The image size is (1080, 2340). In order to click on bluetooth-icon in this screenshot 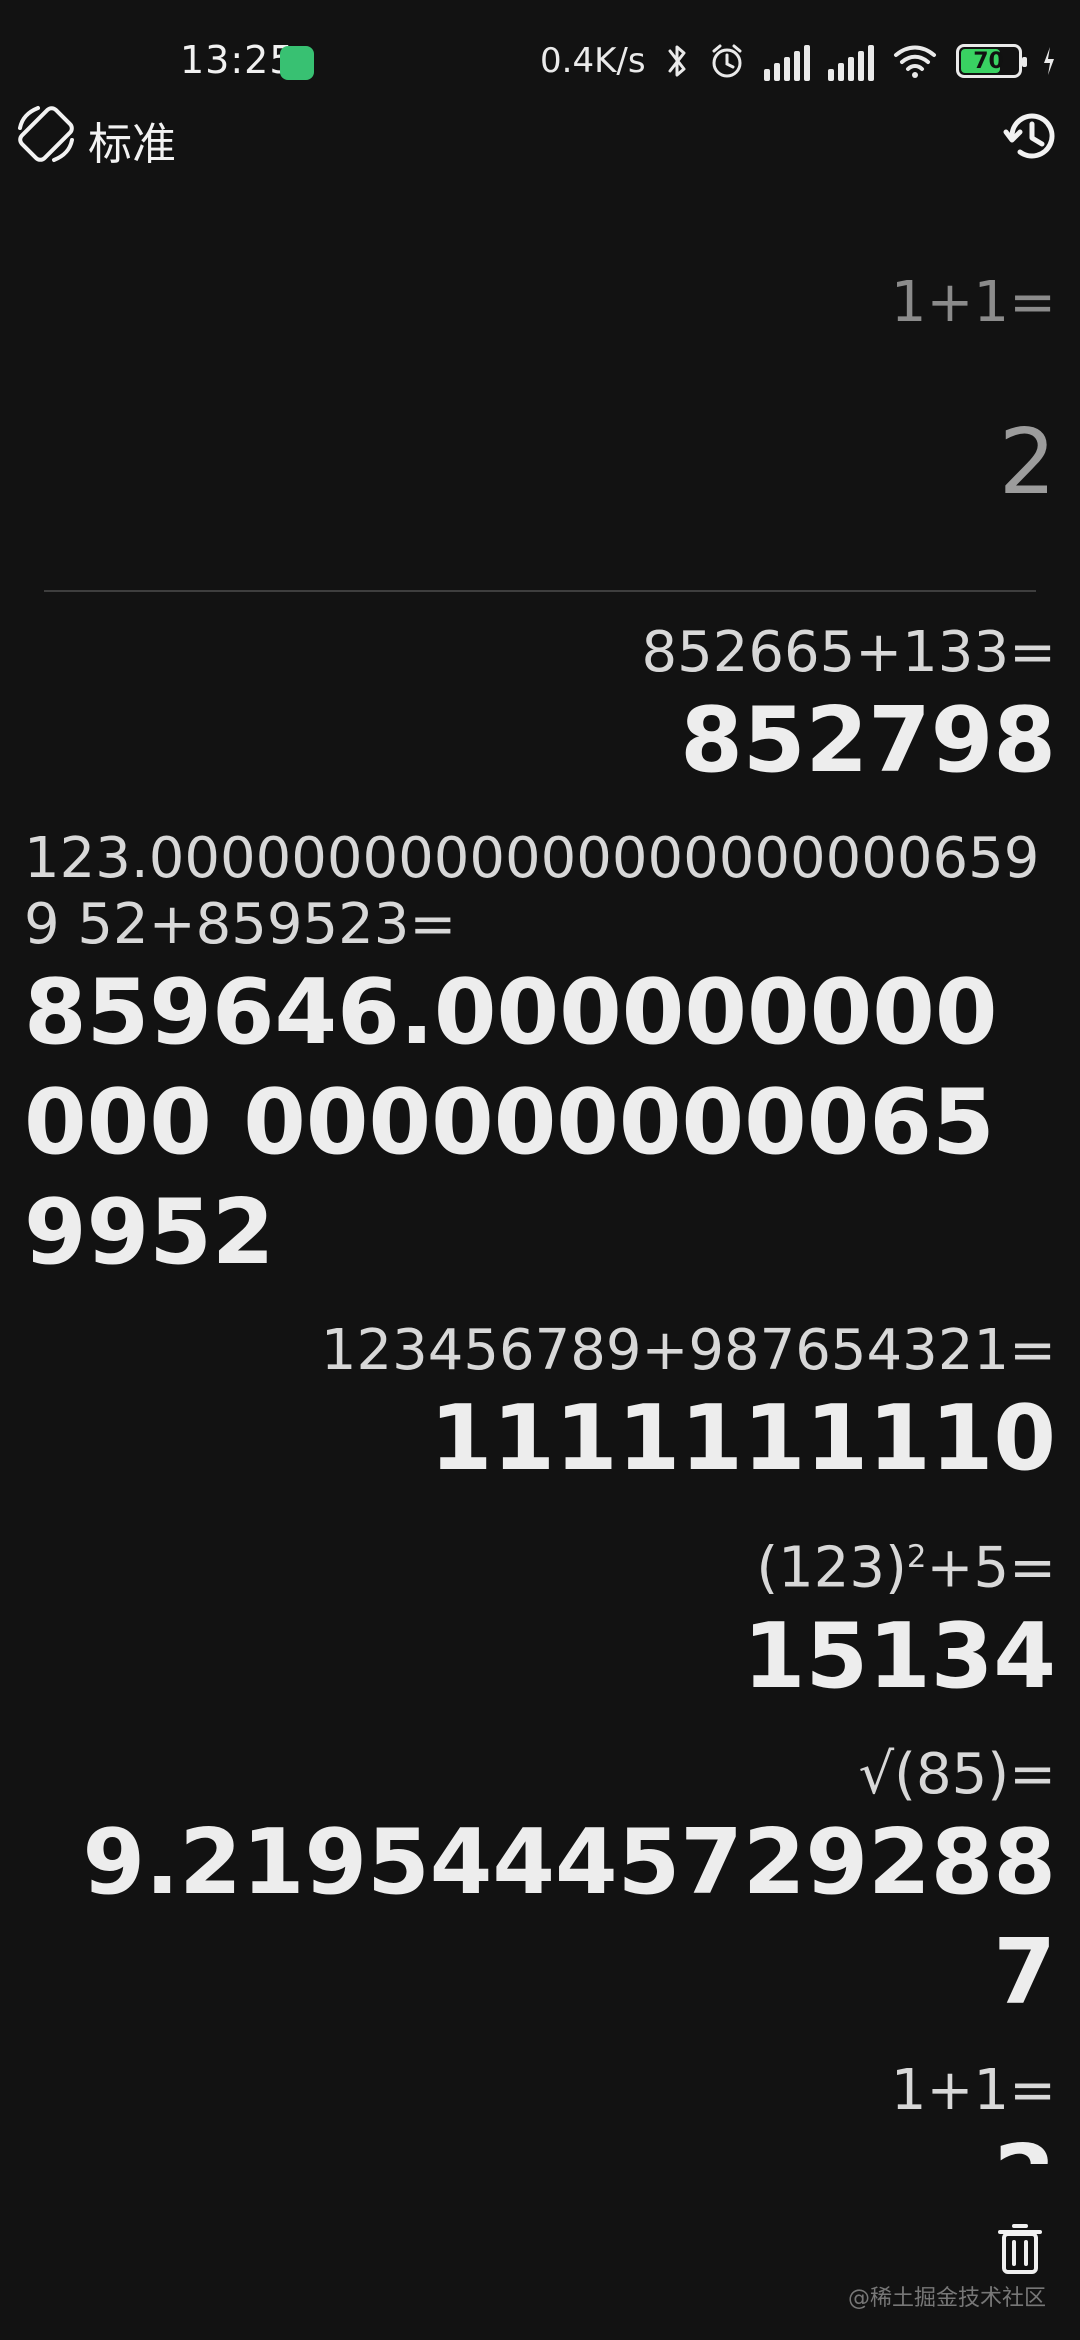, I will do `click(677, 61)`.